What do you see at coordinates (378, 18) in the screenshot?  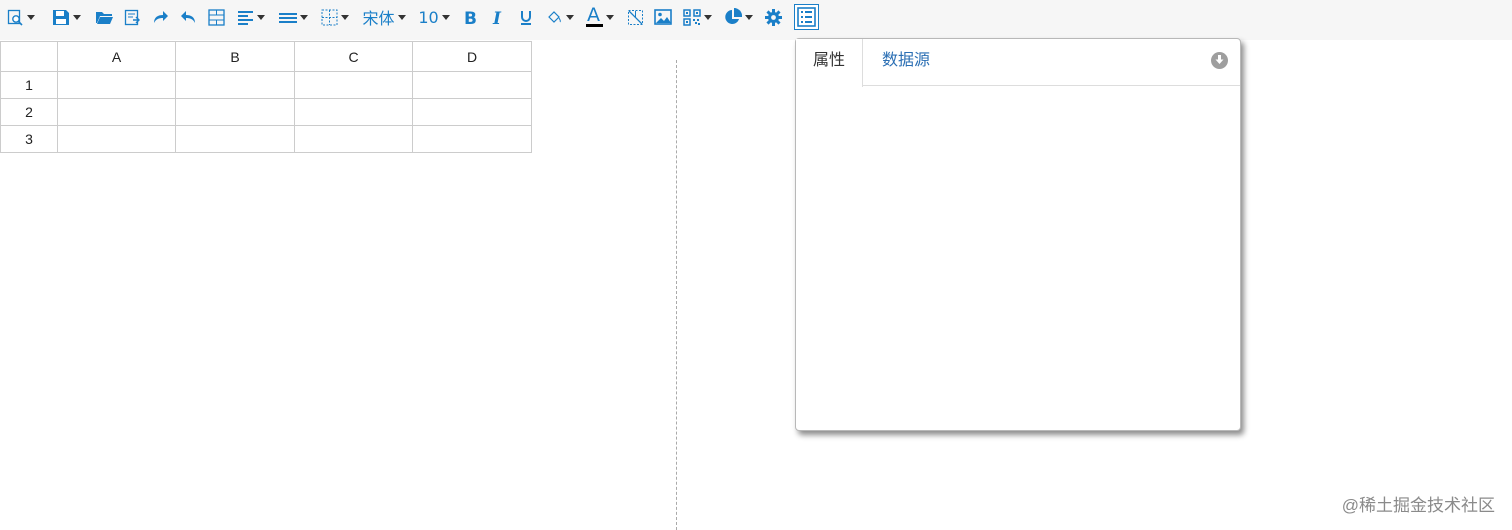 I see `font-family-value: 宋体` at bounding box center [378, 18].